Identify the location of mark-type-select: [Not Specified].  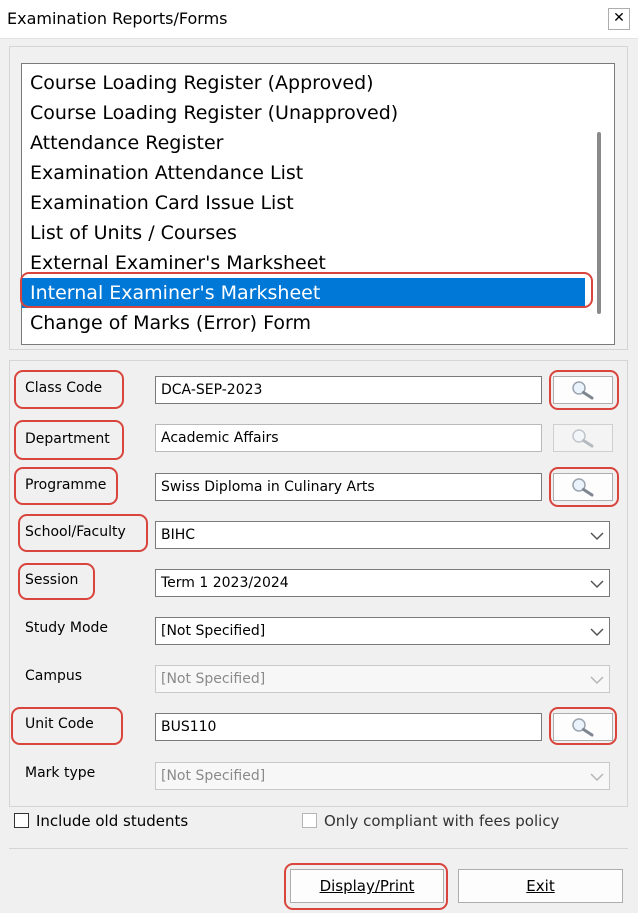
(382, 776).